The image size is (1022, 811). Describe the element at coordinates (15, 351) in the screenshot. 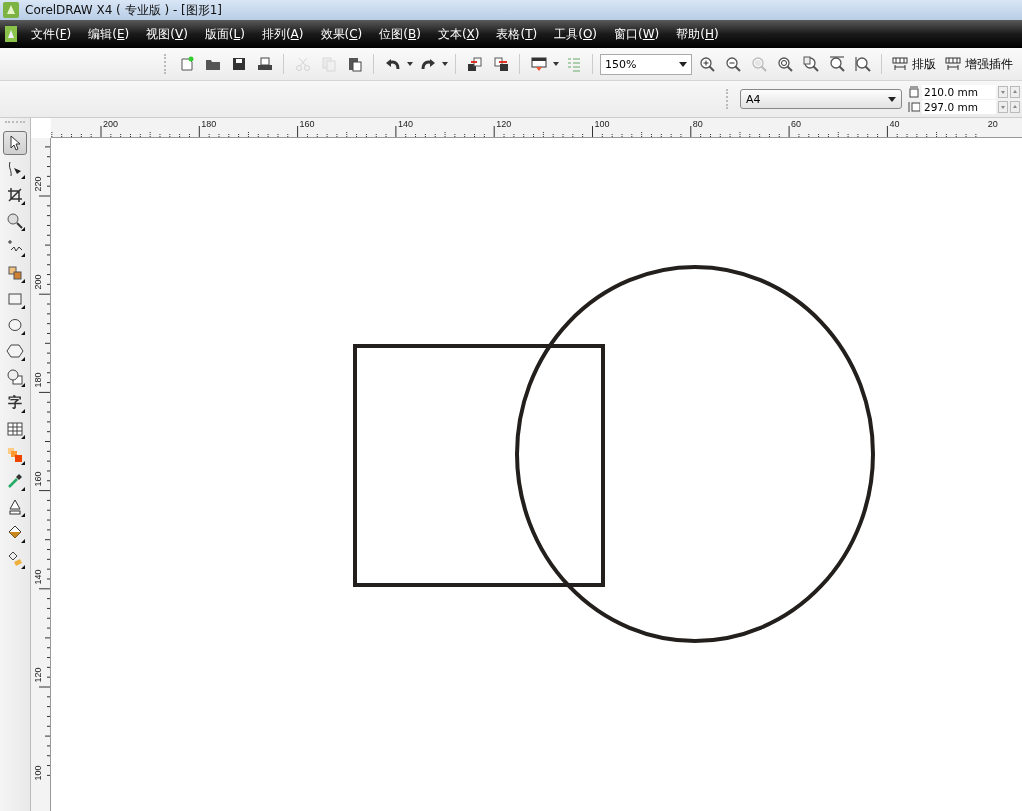

I see `polygon-tool-icon` at that location.